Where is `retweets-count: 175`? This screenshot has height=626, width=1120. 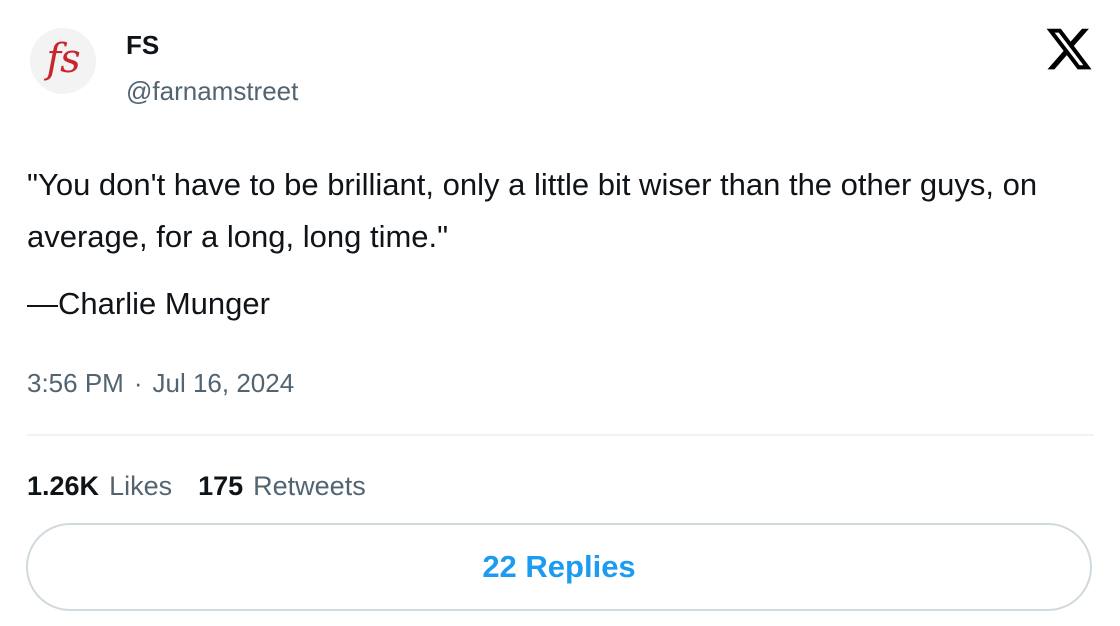 retweets-count: 175 is located at coordinates (221, 486).